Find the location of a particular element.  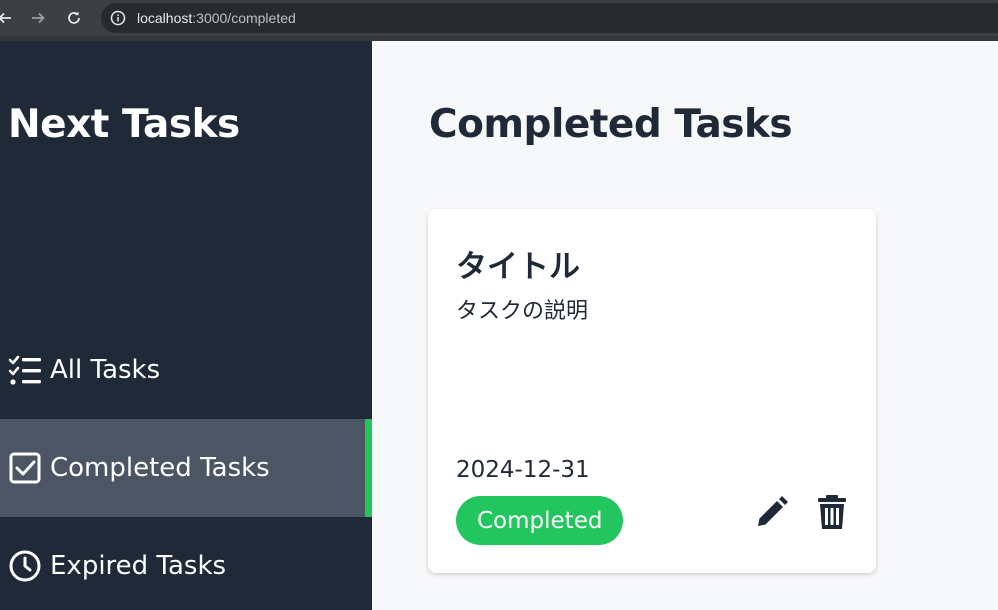

task-title: タイトル is located at coordinates (518, 267).